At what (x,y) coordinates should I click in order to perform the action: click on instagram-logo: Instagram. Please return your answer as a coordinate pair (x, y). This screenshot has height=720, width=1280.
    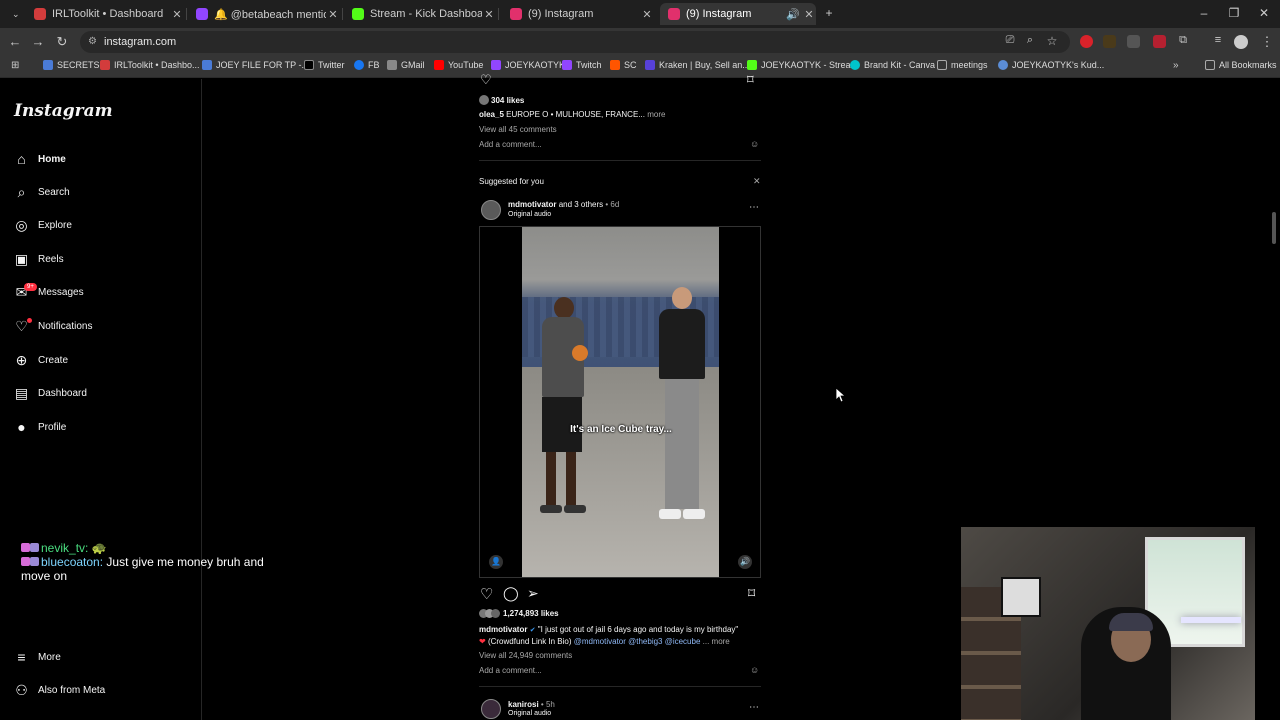
    Looking at the image, I should click on (63, 111).